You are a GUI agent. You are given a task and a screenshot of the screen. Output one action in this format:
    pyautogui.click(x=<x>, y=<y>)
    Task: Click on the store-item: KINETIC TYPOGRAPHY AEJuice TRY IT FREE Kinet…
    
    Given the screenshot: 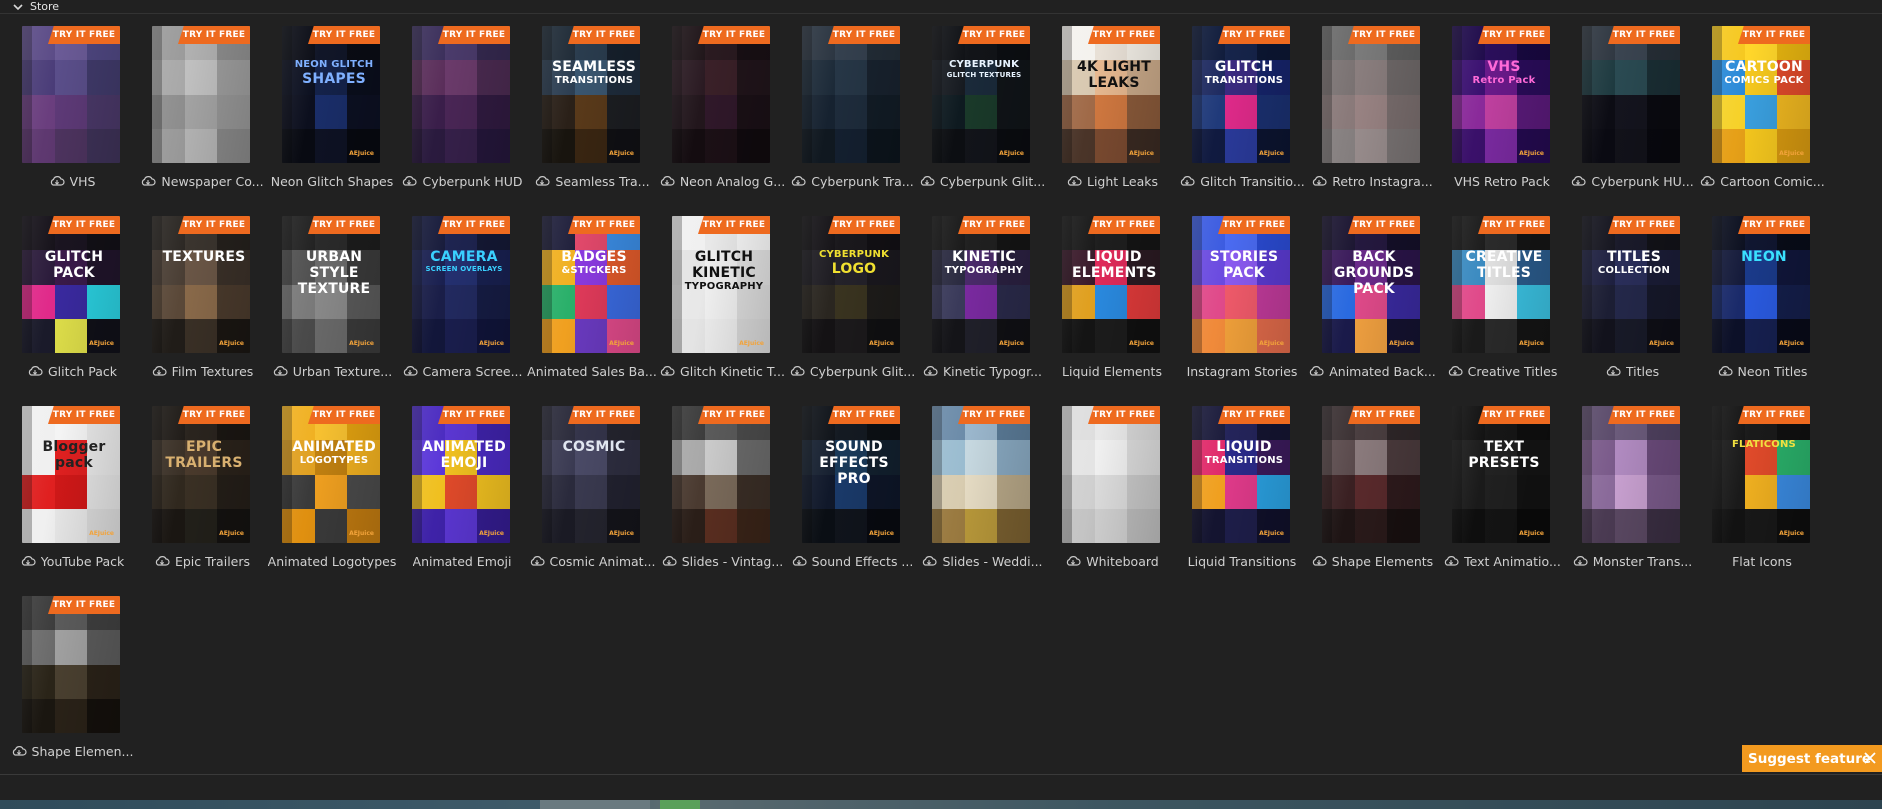 What is the action you would take?
    pyautogui.click(x=977, y=299)
    